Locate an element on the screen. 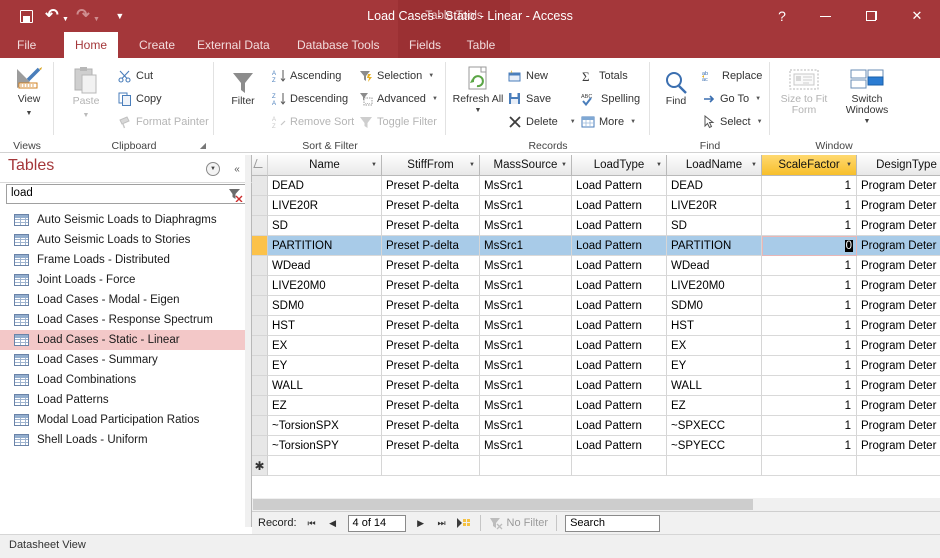  new-record-row: ✱ is located at coordinates (596, 466).